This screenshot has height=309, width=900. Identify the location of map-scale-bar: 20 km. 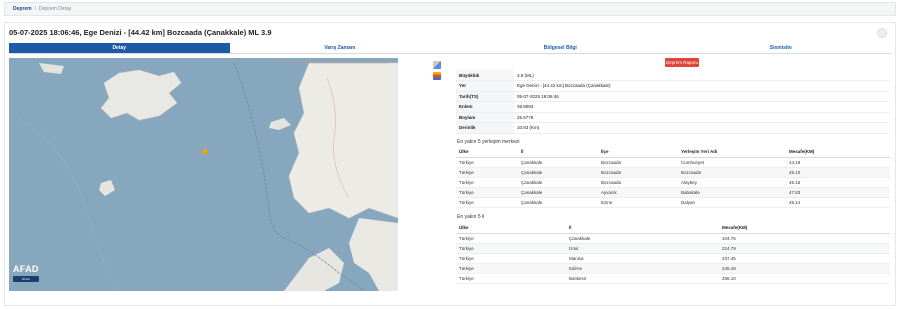
(26, 279).